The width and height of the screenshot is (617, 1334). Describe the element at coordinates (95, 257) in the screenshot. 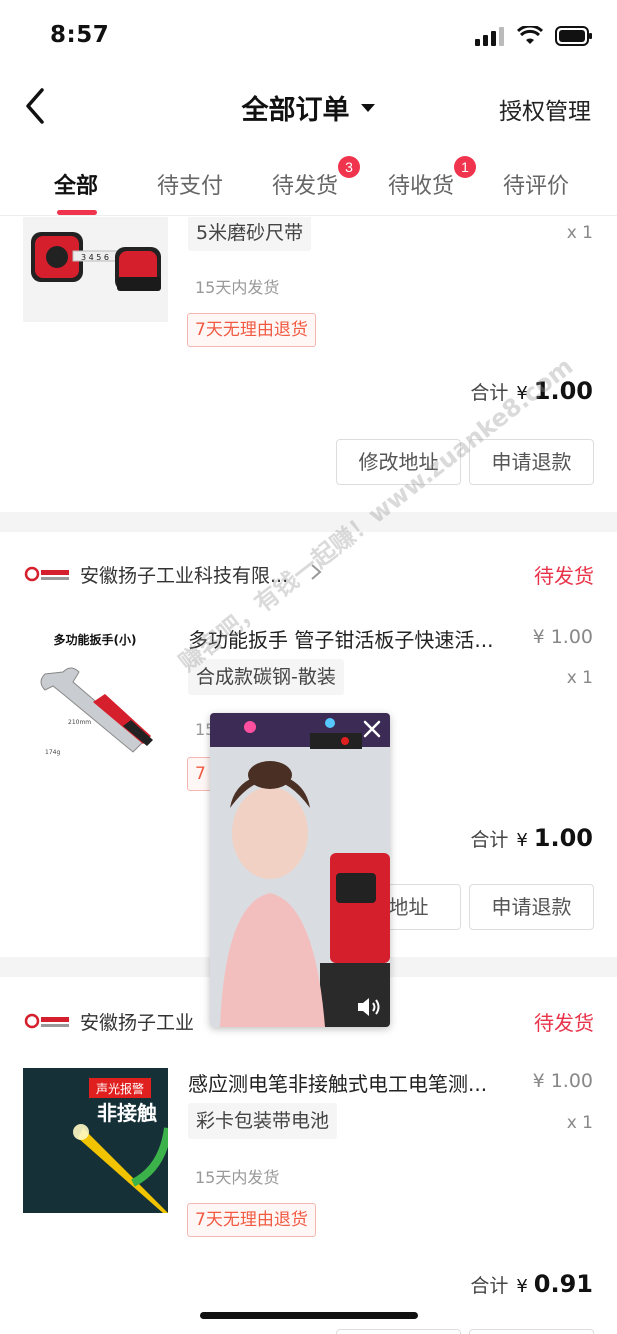

I see `svg-text: 3 4 5 6` at that location.